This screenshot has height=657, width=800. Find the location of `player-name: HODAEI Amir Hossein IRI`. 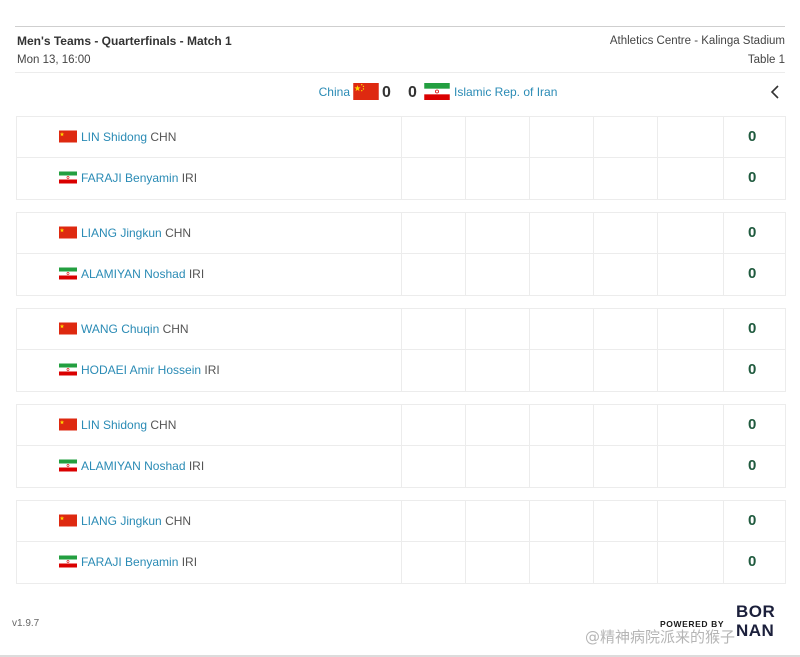

player-name: HODAEI Amir Hossein IRI is located at coordinates (150, 370).